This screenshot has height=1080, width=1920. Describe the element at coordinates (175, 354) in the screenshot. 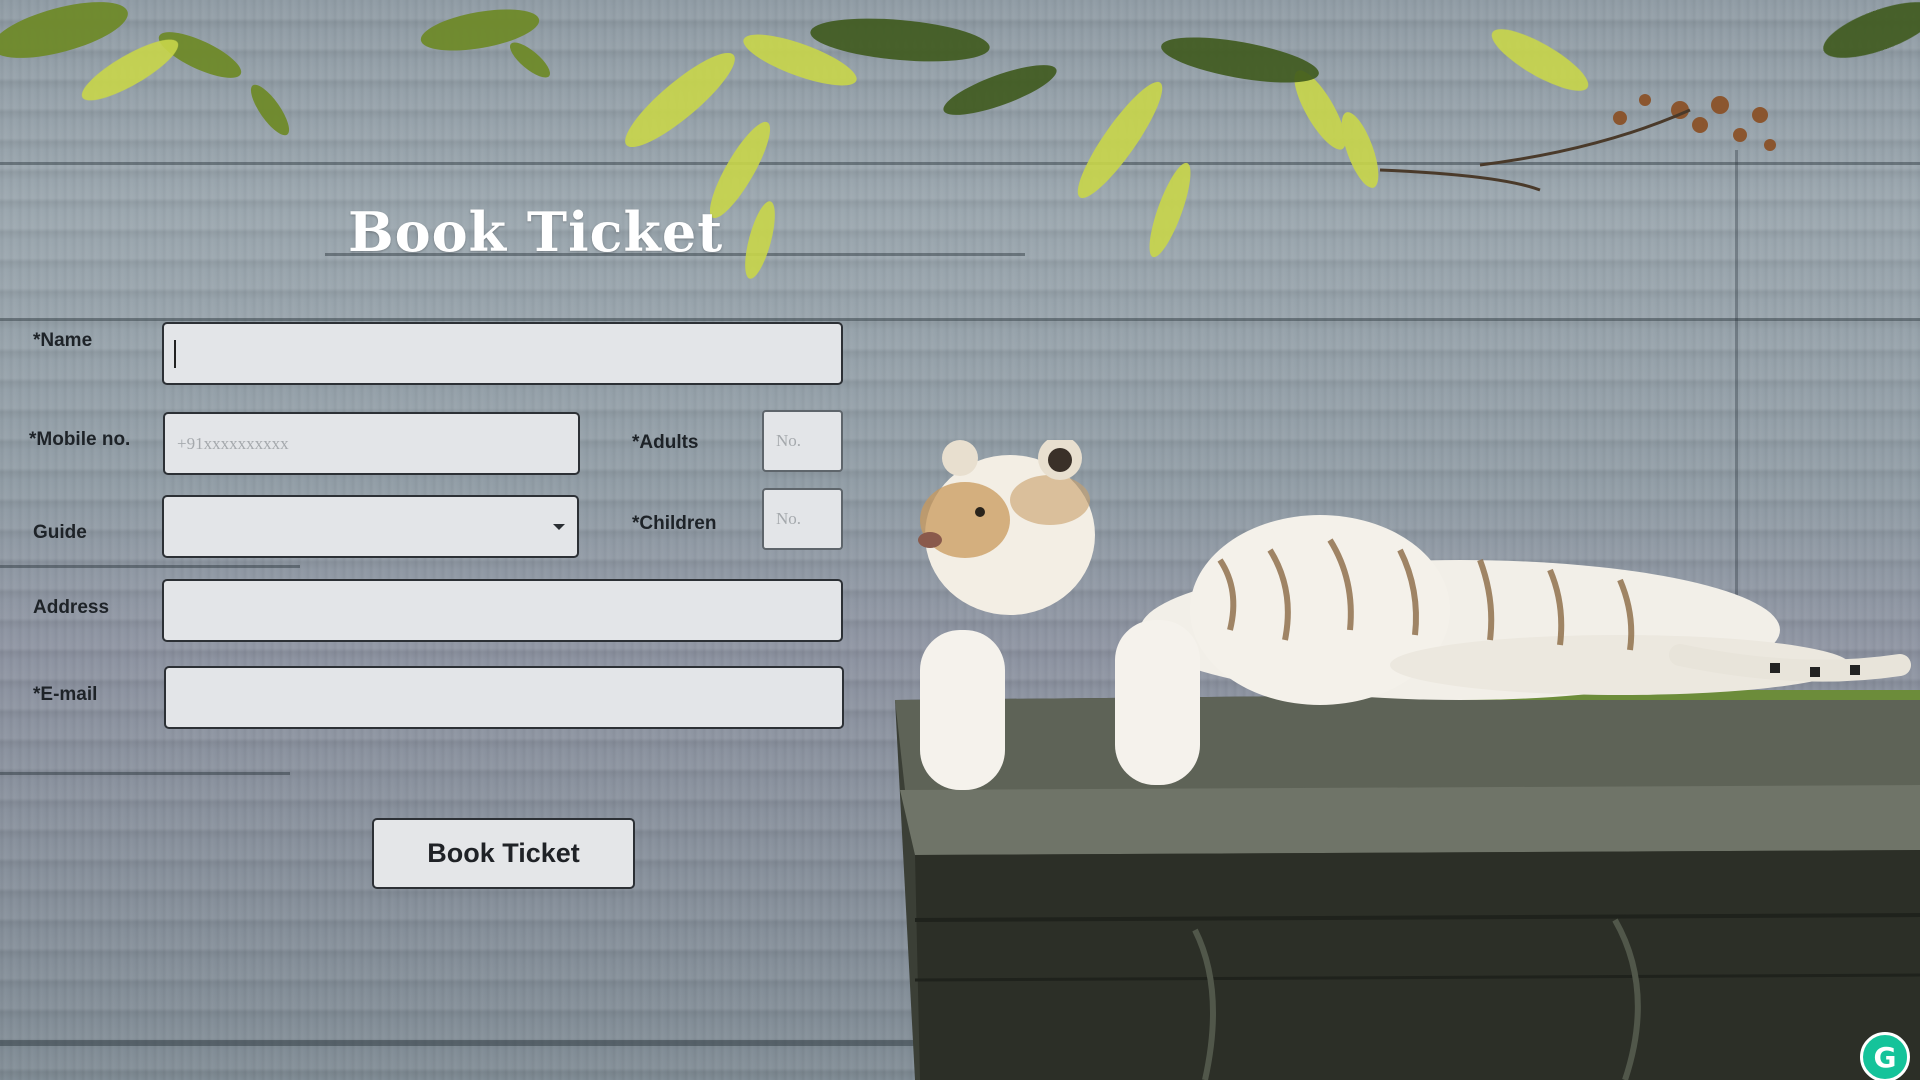

I see `text-caret` at that location.